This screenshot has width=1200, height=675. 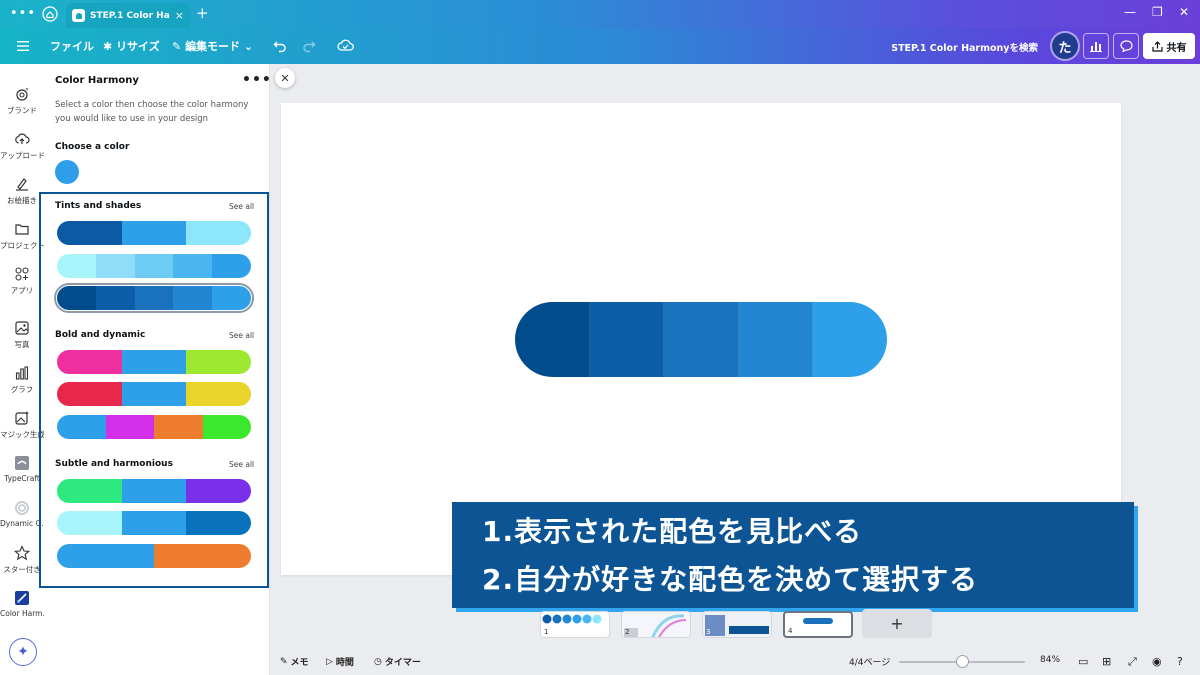 What do you see at coordinates (1180, 661) in the screenshot?
I see `help-icon: ?` at bounding box center [1180, 661].